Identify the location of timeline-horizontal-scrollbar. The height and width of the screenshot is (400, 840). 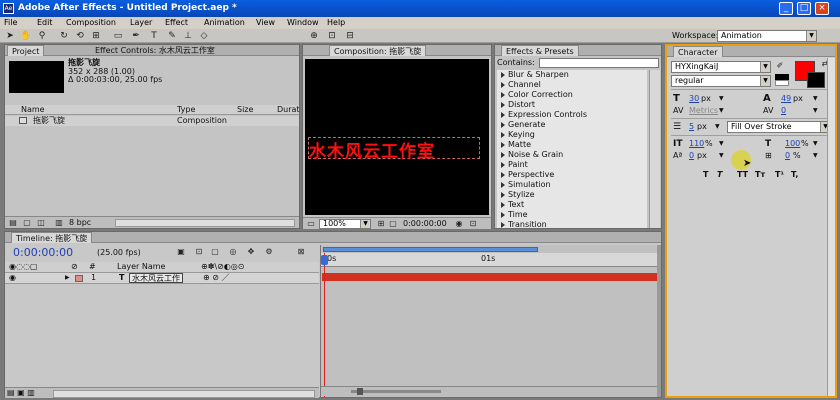
(184, 394).